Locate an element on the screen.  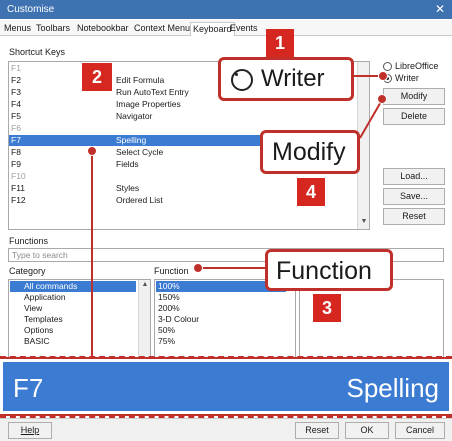
function-callout: Function is located at coordinates (329, 270).